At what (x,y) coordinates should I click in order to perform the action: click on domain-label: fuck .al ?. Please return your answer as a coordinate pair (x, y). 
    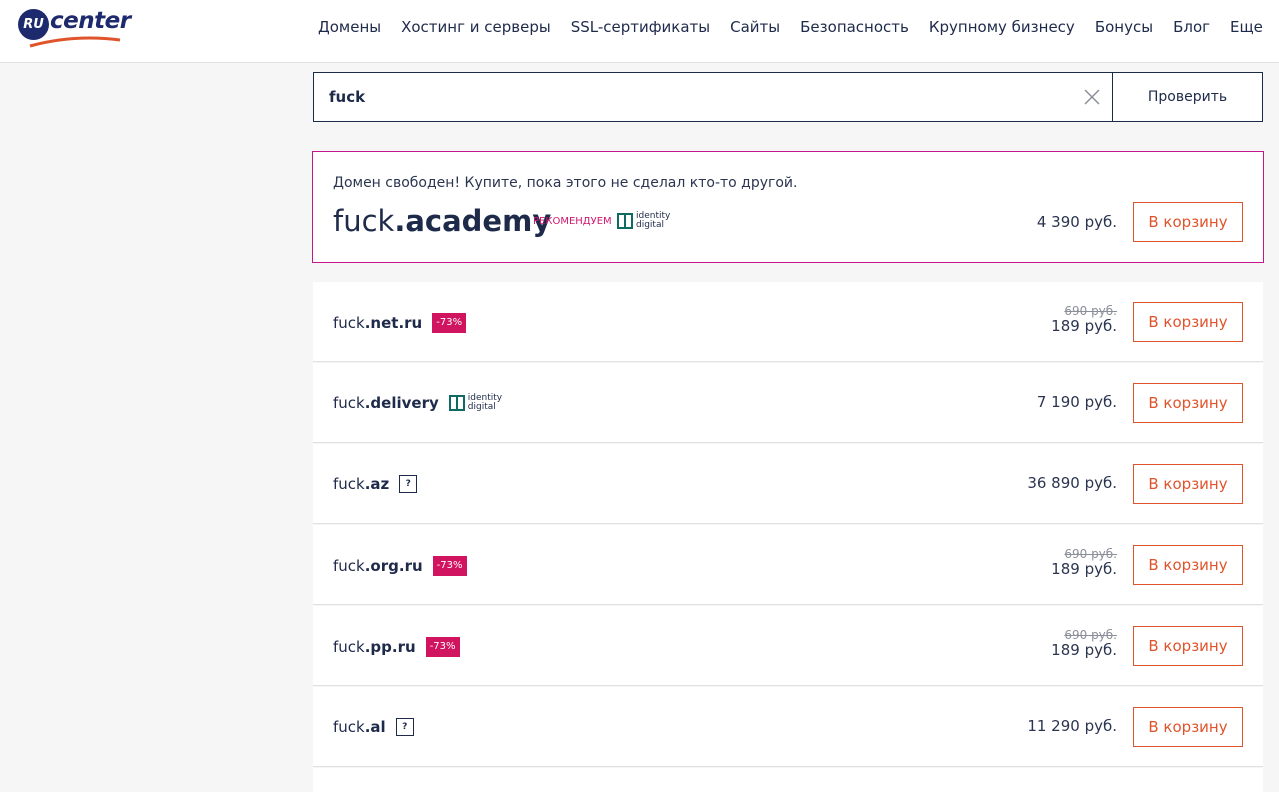
    Looking at the image, I should click on (373, 727).